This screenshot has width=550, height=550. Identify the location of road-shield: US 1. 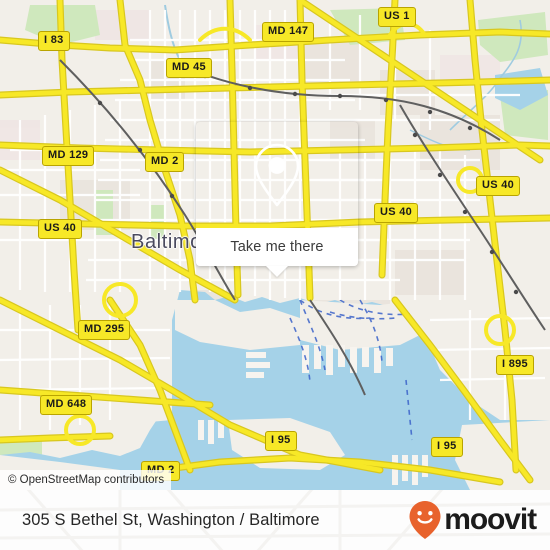
(397, 17).